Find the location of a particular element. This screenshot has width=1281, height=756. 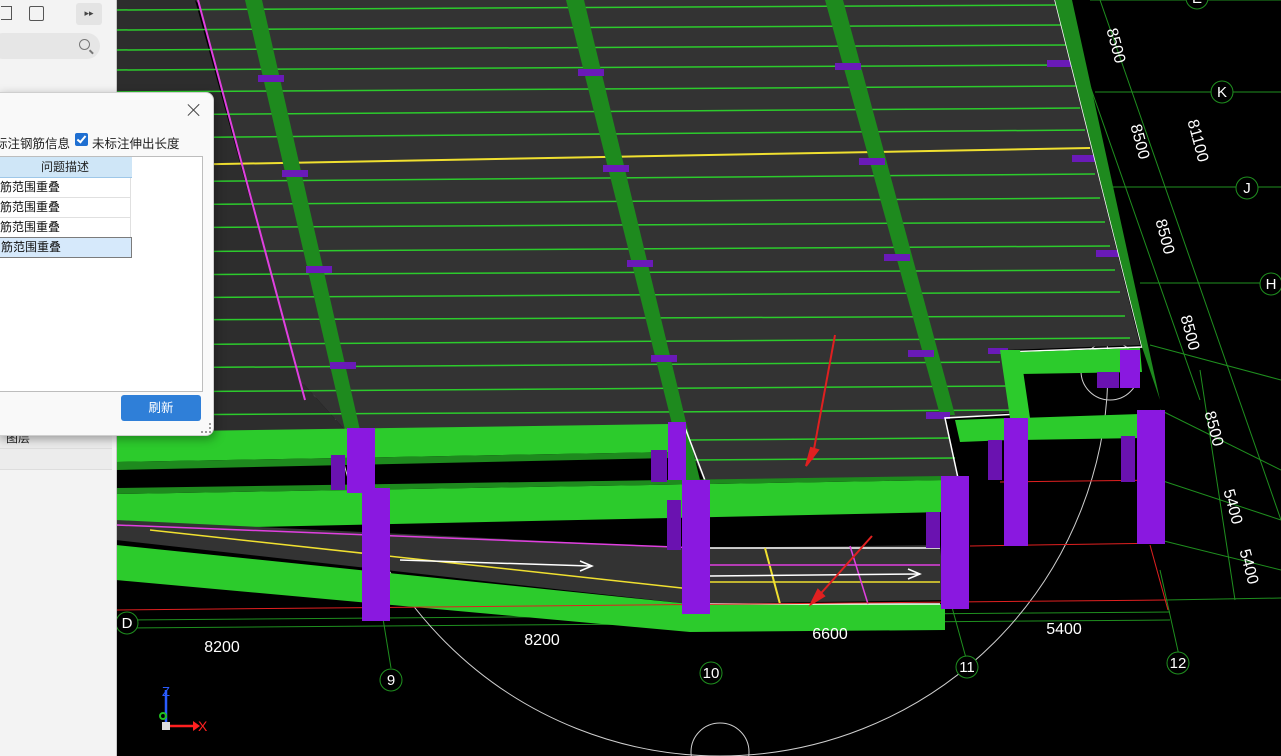

expand-button: ▸▸ is located at coordinates (89, 14).